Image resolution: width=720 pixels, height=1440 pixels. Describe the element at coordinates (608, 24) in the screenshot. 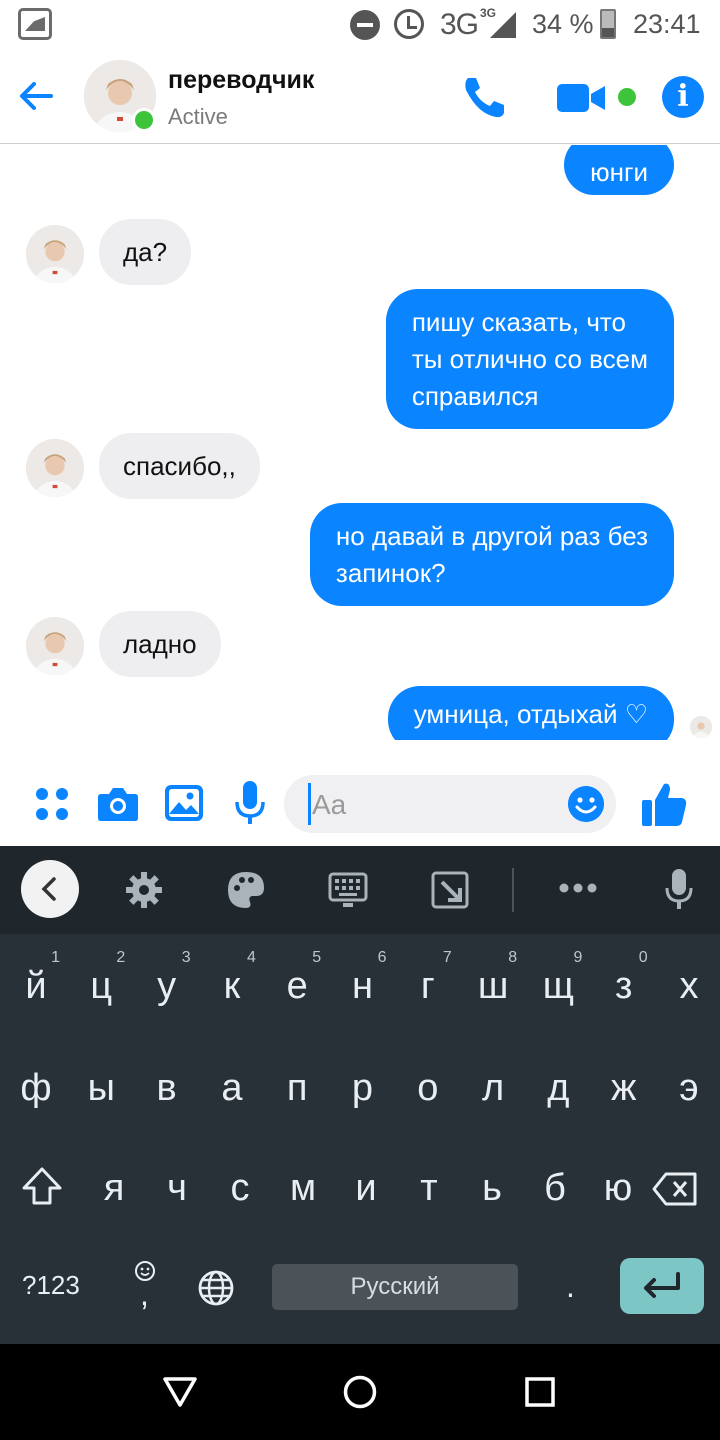

I see `battery-icon` at that location.